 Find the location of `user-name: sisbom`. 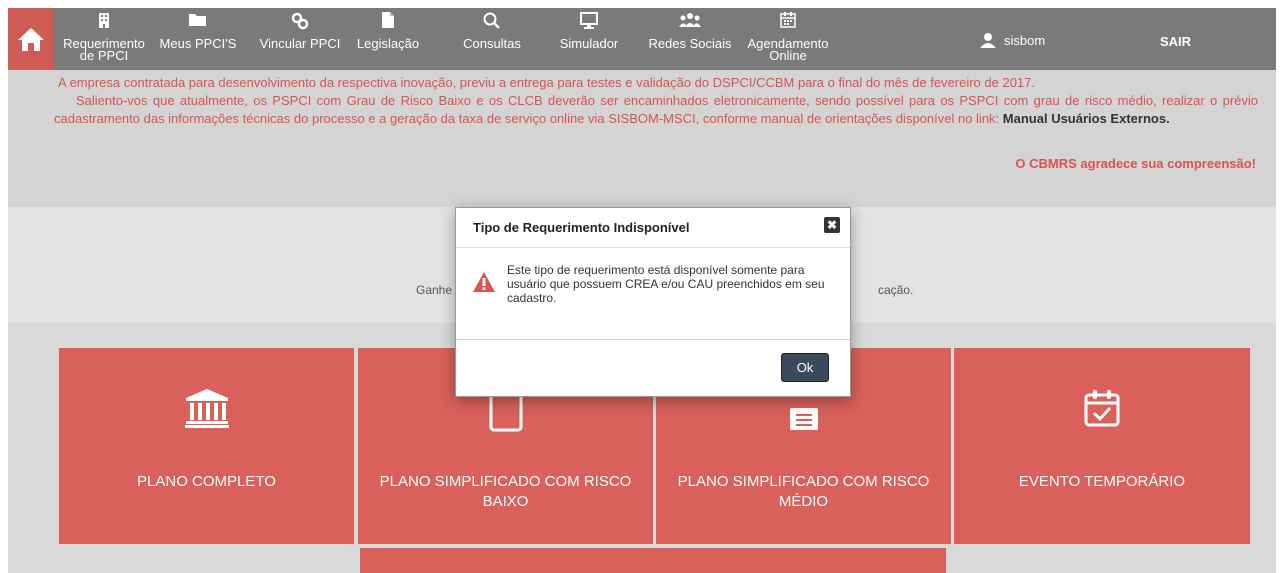

user-name: sisbom is located at coordinates (1025, 40).